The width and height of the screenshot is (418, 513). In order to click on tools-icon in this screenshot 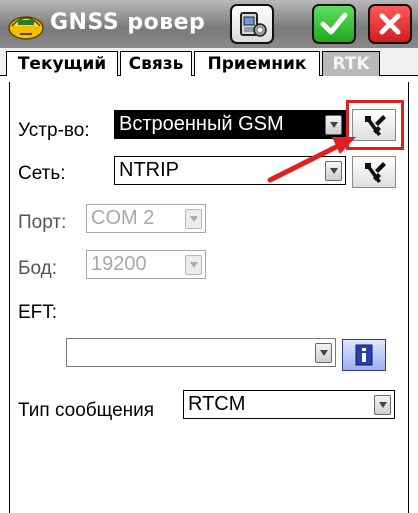, I will do `click(375, 172)`.